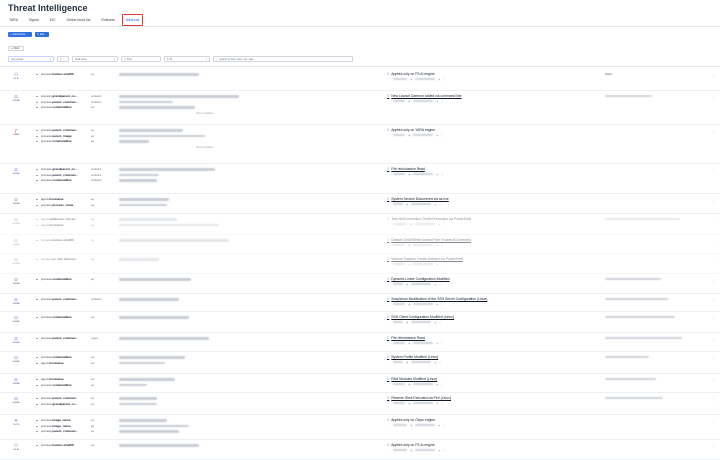 This screenshot has height=460, width=720. I want to click on condition: process.process_name eq, so click(190, 205).